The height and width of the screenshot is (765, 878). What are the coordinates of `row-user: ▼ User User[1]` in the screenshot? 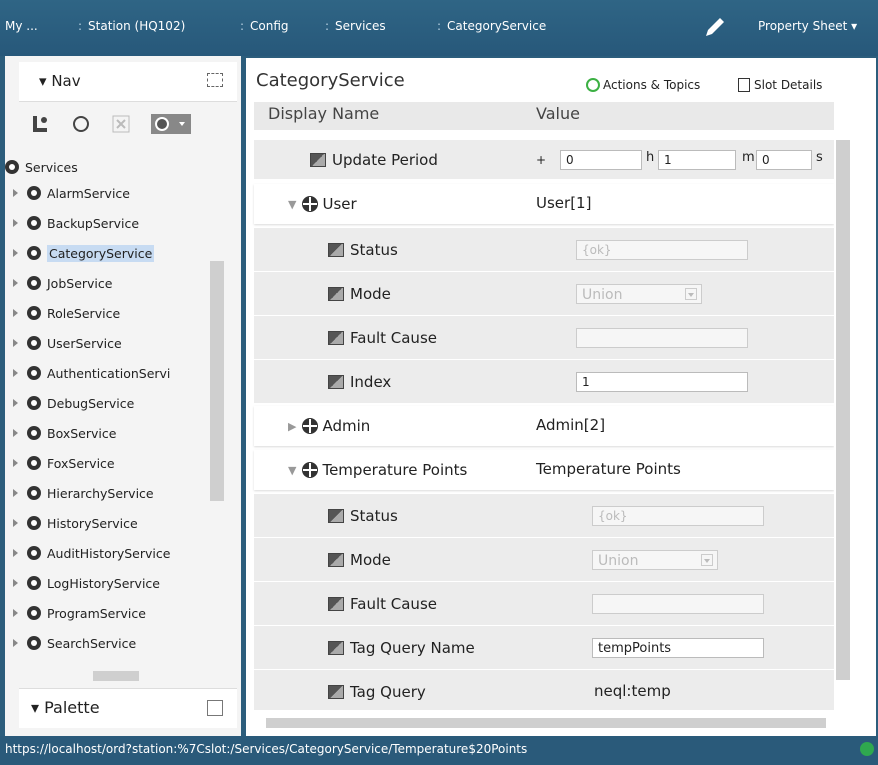 It's located at (544, 204).